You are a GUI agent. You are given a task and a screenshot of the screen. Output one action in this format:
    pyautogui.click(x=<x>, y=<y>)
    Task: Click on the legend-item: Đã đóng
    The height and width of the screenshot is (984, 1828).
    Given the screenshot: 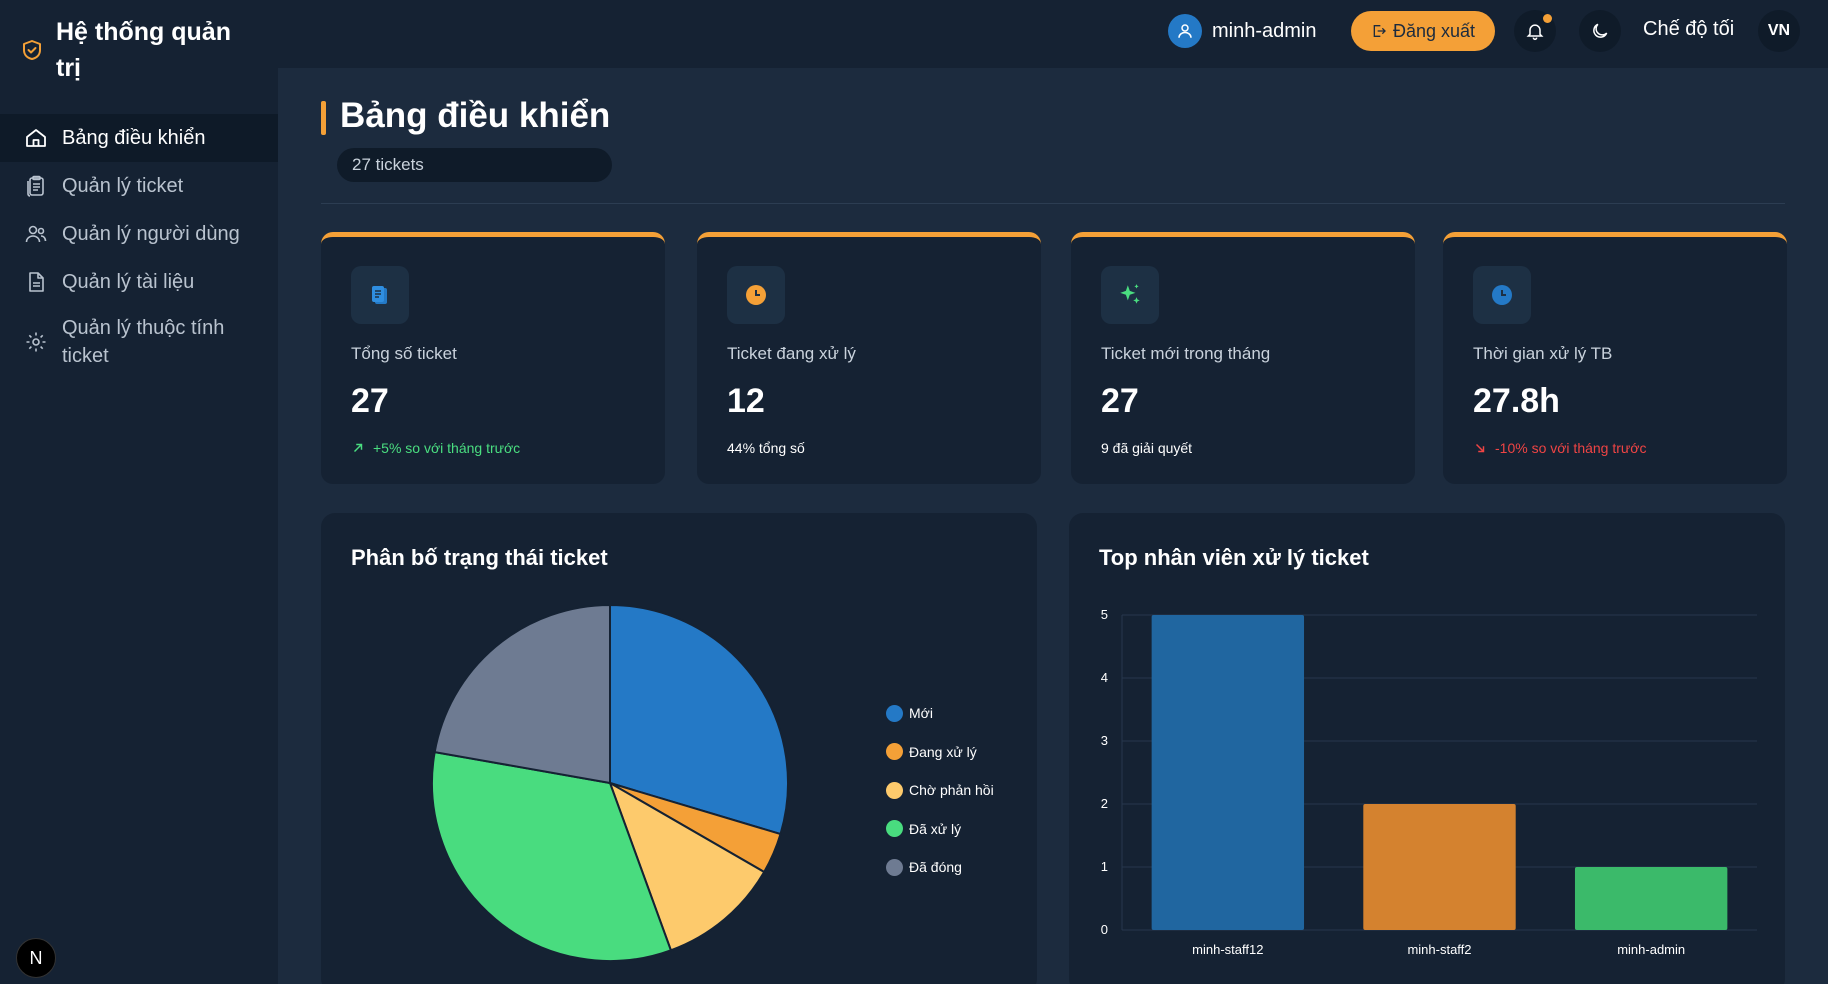 What is the action you would take?
    pyautogui.click(x=940, y=867)
    